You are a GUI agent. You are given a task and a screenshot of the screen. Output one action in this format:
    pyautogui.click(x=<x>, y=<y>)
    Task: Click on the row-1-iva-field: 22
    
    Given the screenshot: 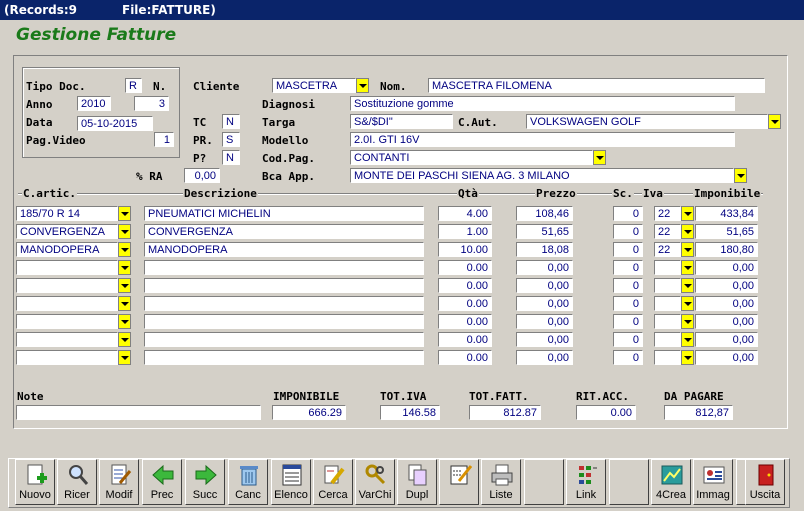 What is the action you would take?
    pyautogui.click(x=667, y=213)
    